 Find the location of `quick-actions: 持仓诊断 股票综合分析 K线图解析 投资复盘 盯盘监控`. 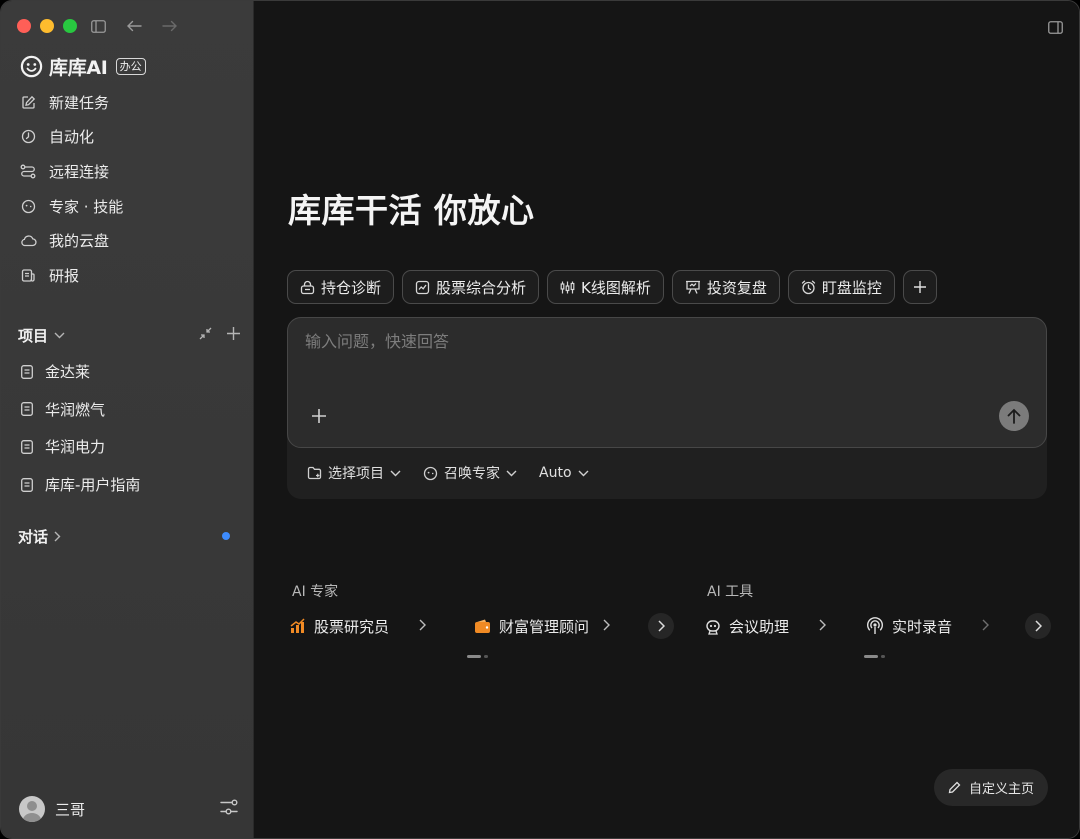

quick-actions: 持仓诊断 股票综合分析 K线图解析 投资复盘 盯盘监控 is located at coordinates (612, 287).